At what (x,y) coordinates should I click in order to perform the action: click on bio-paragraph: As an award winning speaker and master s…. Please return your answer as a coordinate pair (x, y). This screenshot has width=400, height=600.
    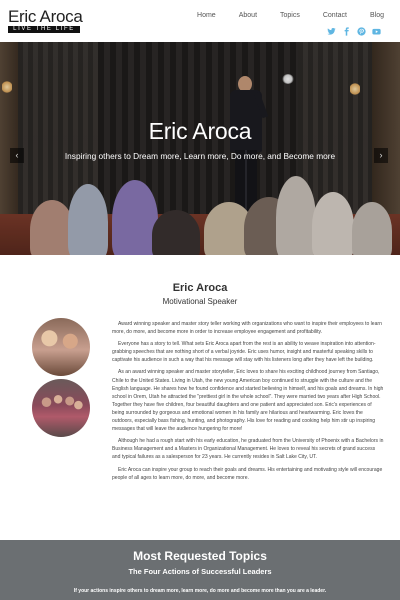
    Looking at the image, I should click on (248, 401).